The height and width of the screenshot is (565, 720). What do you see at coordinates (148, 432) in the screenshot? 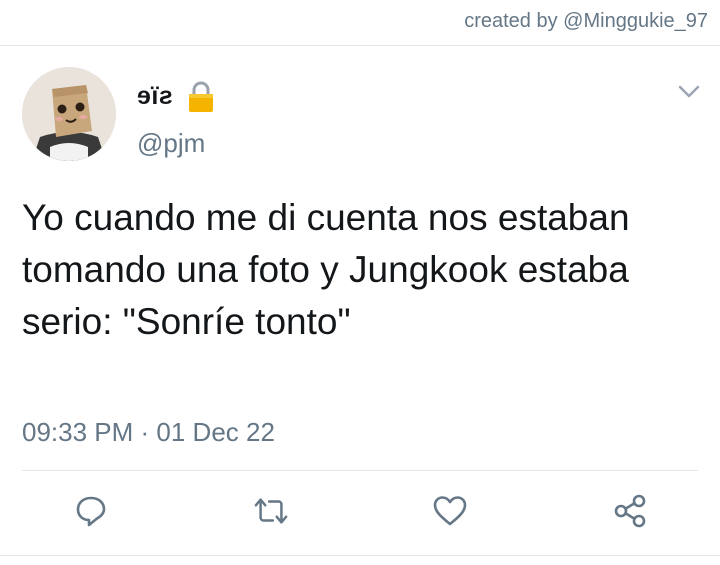
I see `timestamp: 09:33 PM · 01 Dec 22` at bounding box center [148, 432].